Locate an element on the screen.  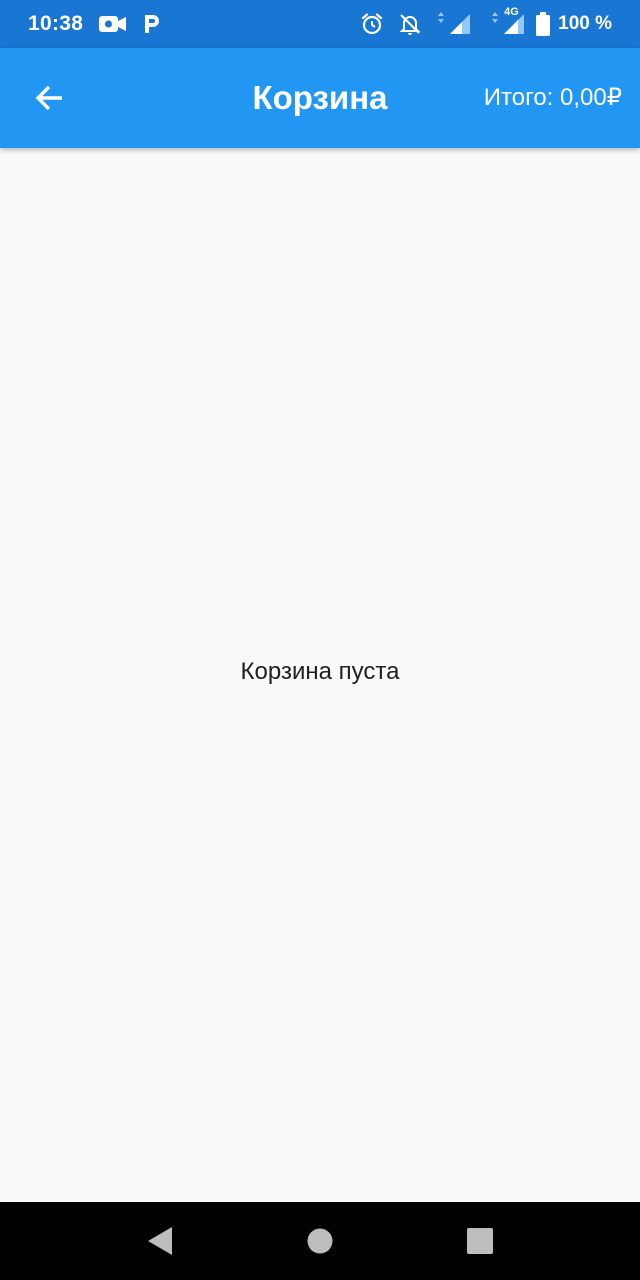
signal-1-icon is located at coordinates (456, 24).